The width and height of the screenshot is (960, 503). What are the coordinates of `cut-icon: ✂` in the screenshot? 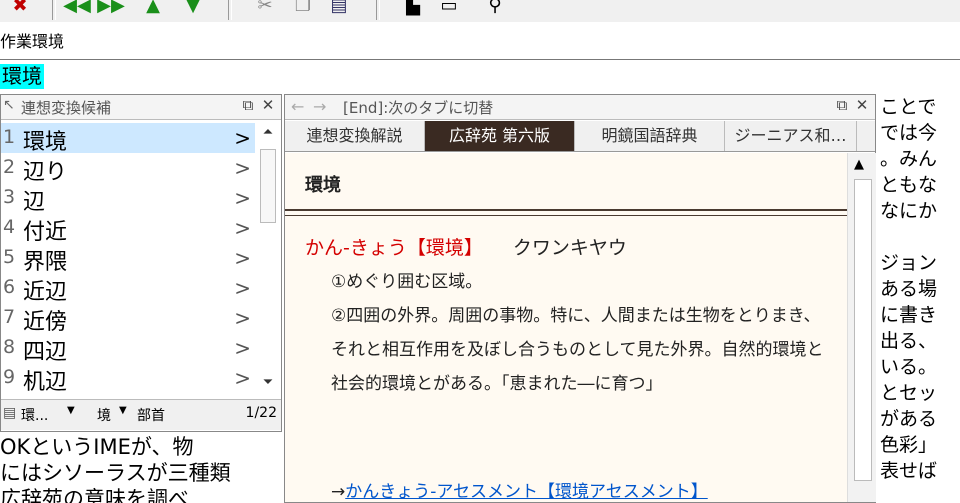 It's located at (265, 9).